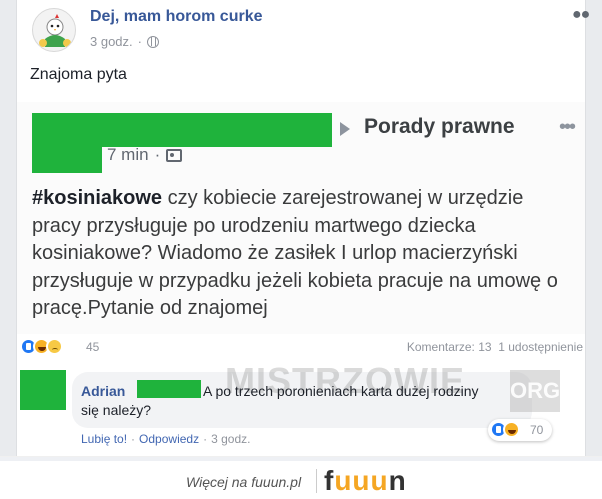  What do you see at coordinates (495, 347) in the screenshot?
I see `comments-shares-meta: Komentarze: 13 1 udostępnienie` at bounding box center [495, 347].